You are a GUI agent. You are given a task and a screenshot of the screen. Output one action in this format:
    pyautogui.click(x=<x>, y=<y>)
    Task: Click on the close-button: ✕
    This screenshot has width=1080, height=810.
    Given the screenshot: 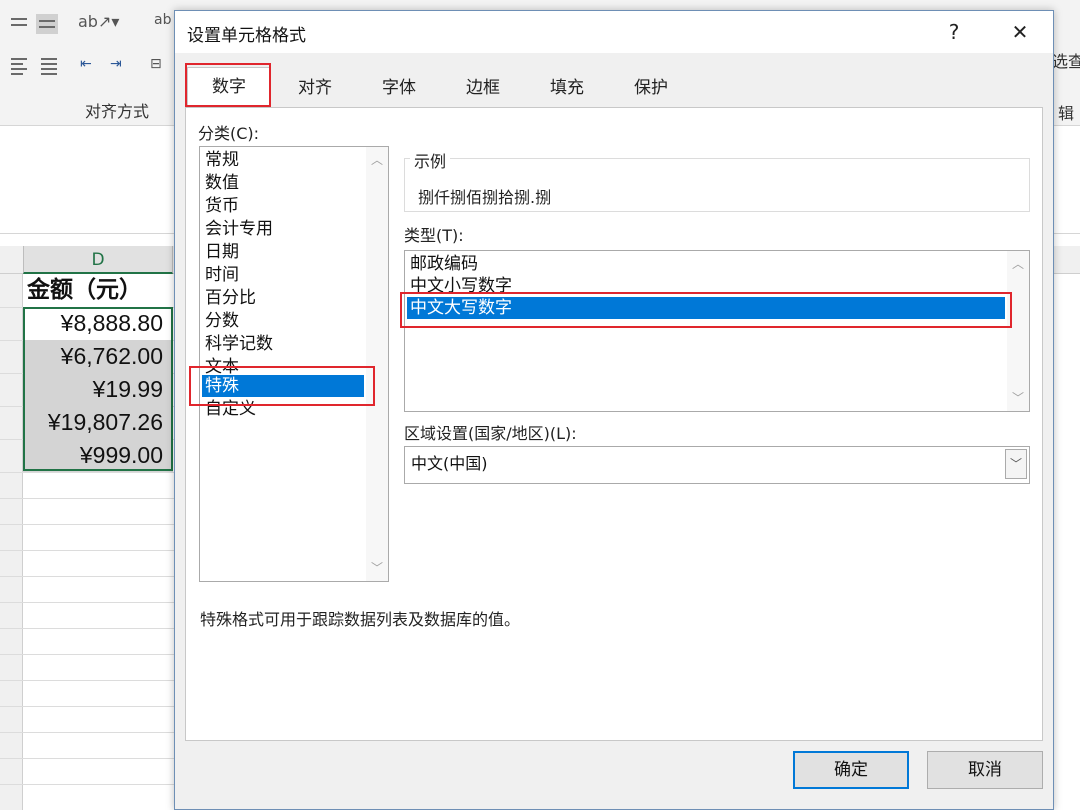 What is the action you would take?
    pyautogui.click(x=1020, y=32)
    